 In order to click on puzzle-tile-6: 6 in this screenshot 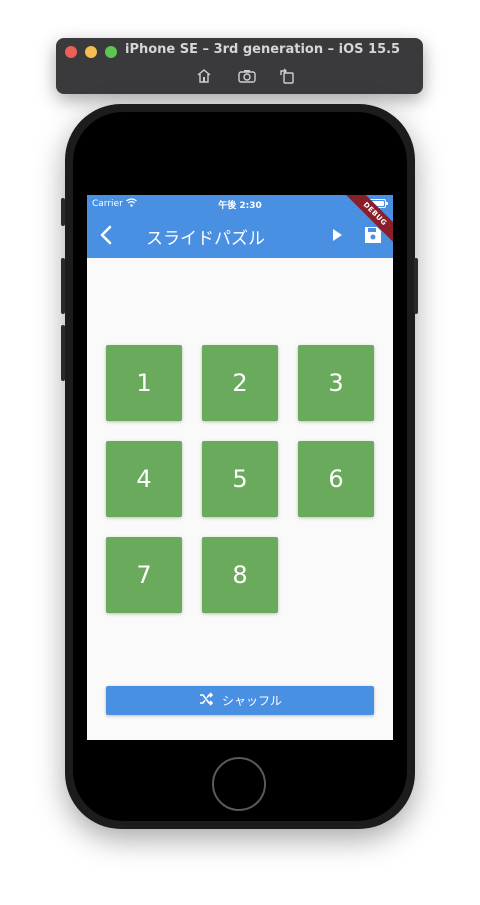, I will do `click(336, 479)`.